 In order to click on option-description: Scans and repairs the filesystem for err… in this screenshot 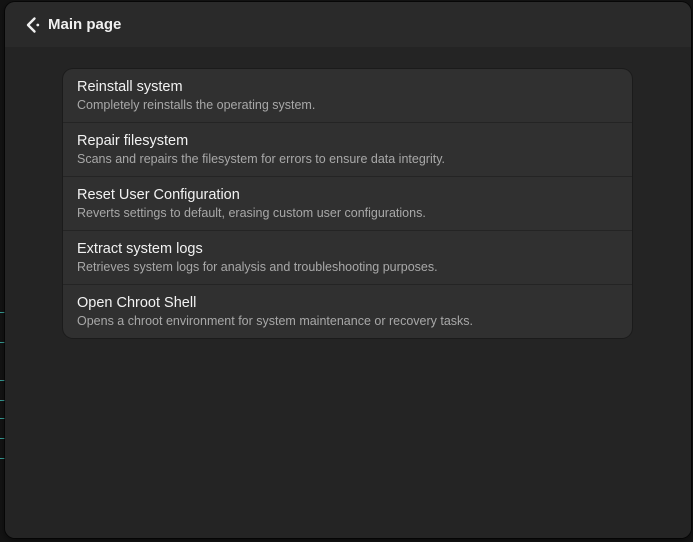, I will do `click(261, 158)`.